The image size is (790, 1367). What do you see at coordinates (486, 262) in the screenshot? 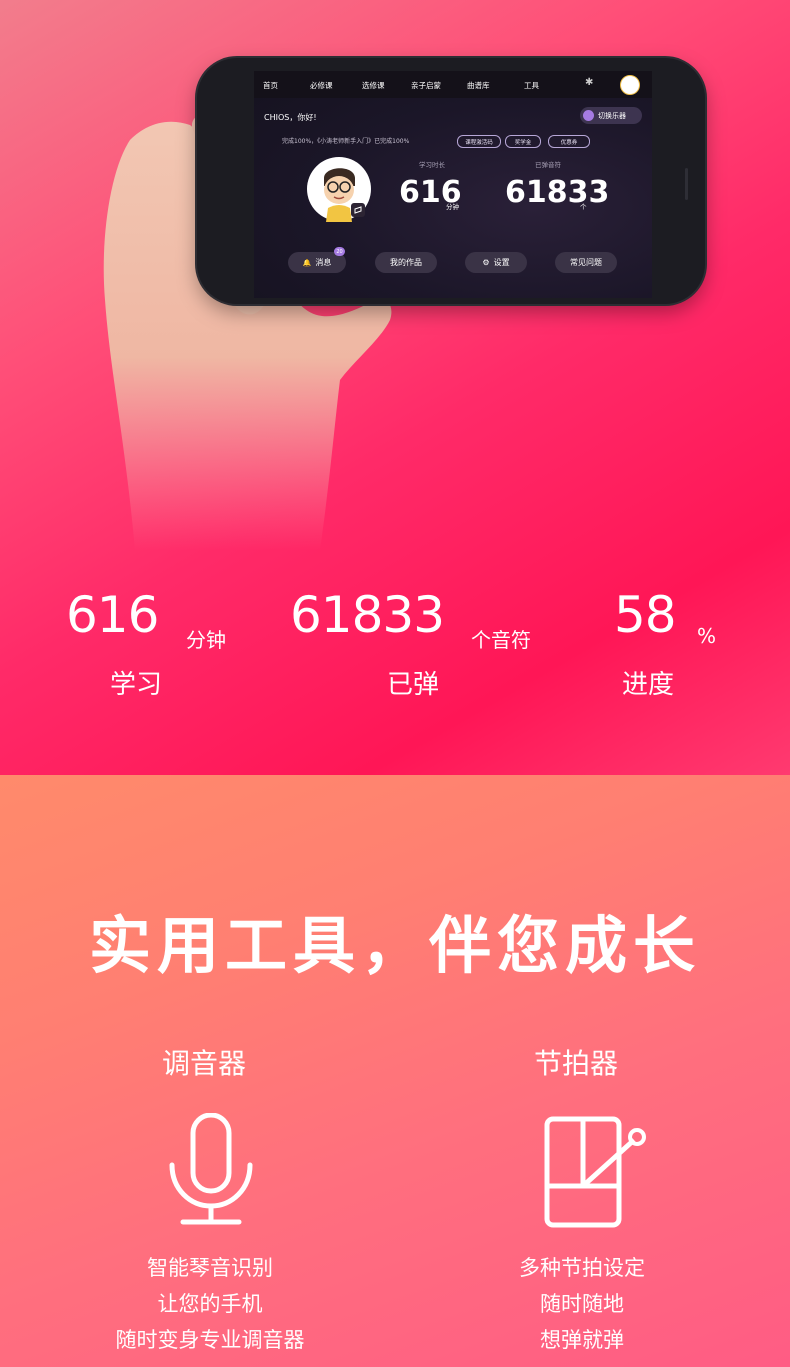
I see `gear-icon: ⚙` at bounding box center [486, 262].